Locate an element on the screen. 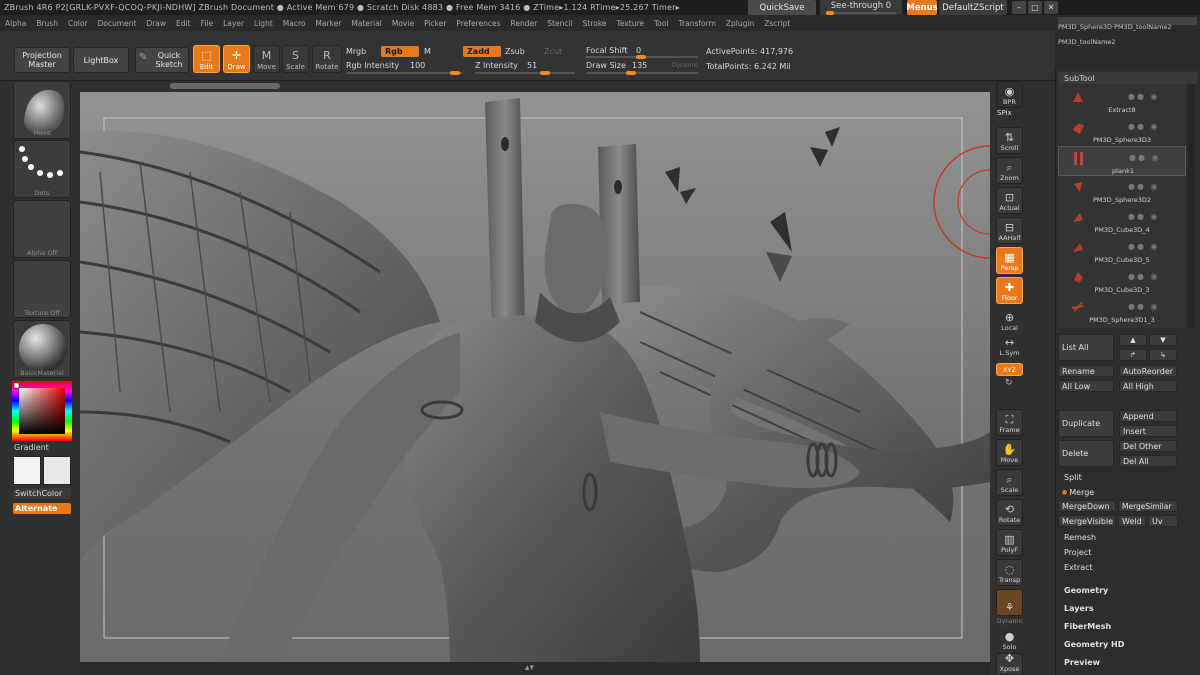  move-down-branch-icon: ↳ is located at coordinates (1163, 355).